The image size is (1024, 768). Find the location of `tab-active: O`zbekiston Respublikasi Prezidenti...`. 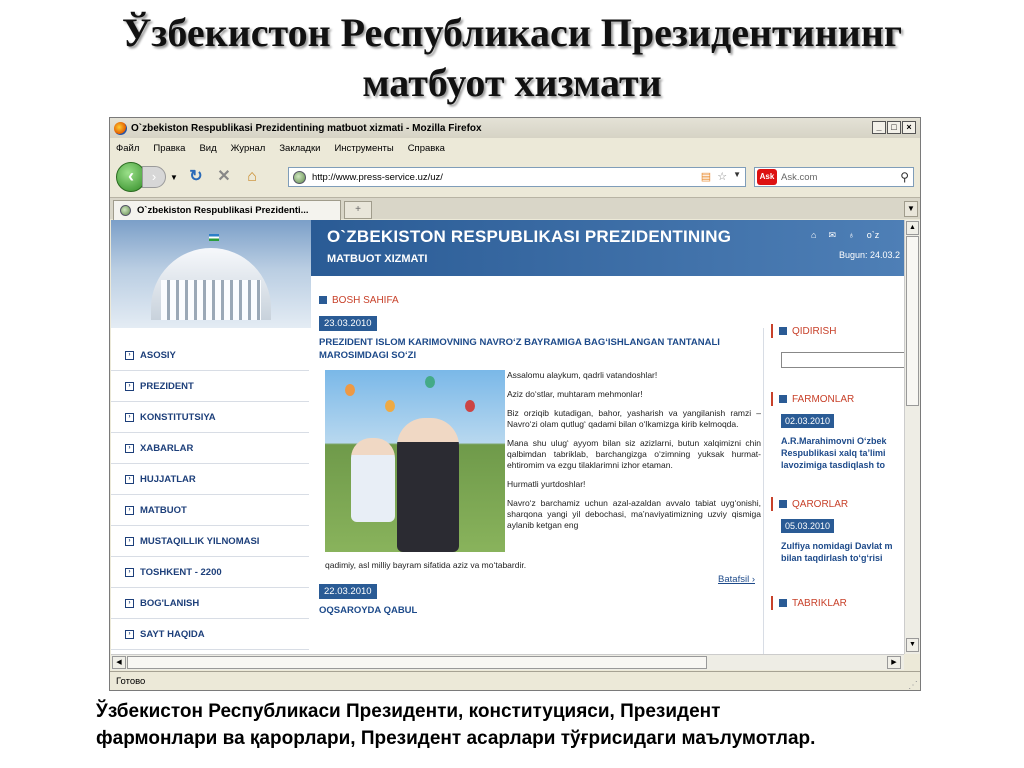

tab-active: O`zbekiston Respublikasi Prezidenti... is located at coordinates (227, 210).